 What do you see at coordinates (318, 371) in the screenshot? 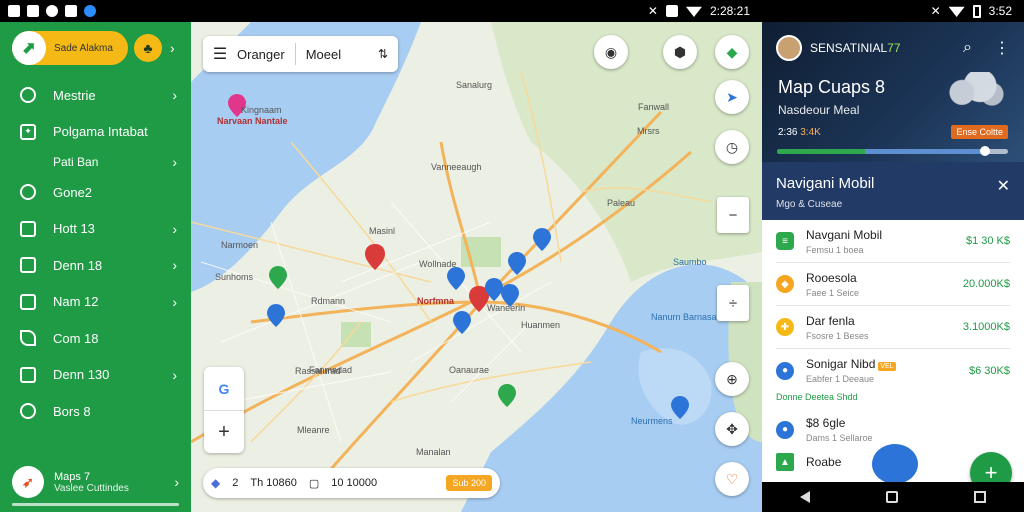
I see `map-label: Rassalurad` at bounding box center [318, 371].